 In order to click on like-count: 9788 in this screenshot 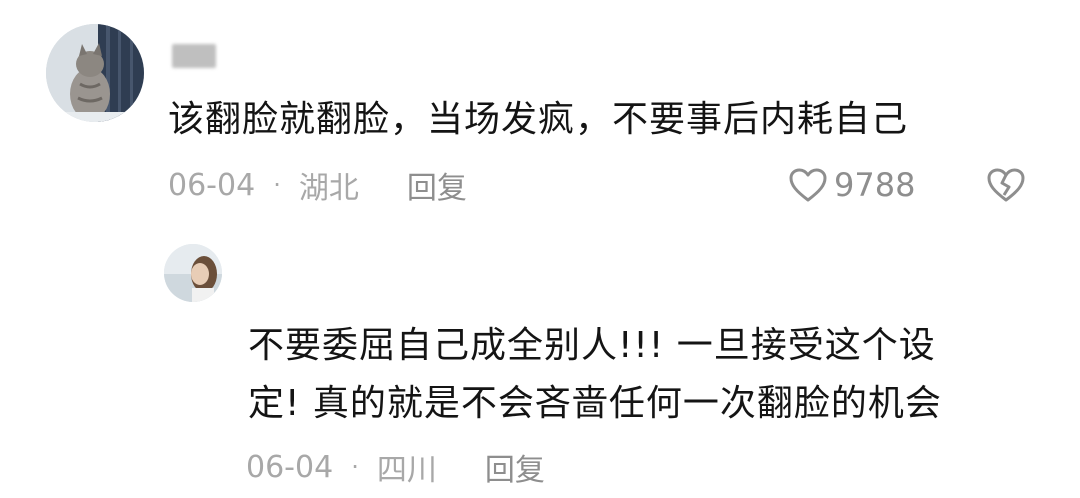, I will do `click(875, 185)`.